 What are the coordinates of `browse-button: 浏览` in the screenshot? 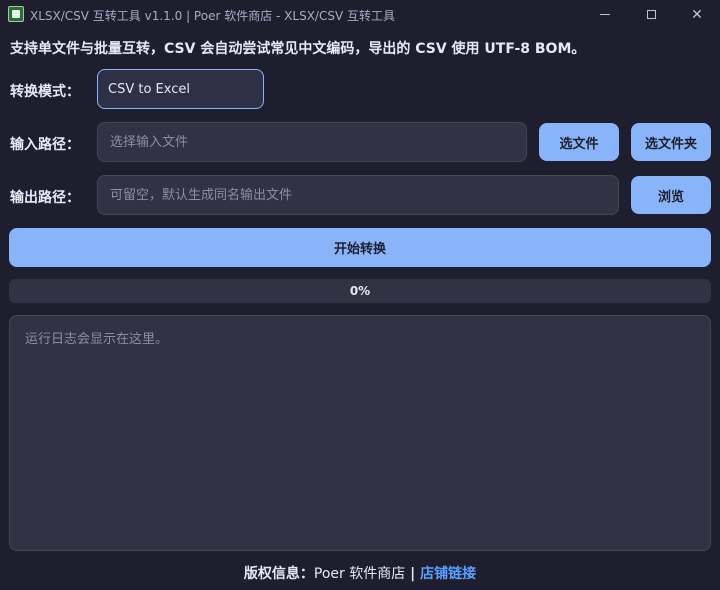 It's located at (671, 195).